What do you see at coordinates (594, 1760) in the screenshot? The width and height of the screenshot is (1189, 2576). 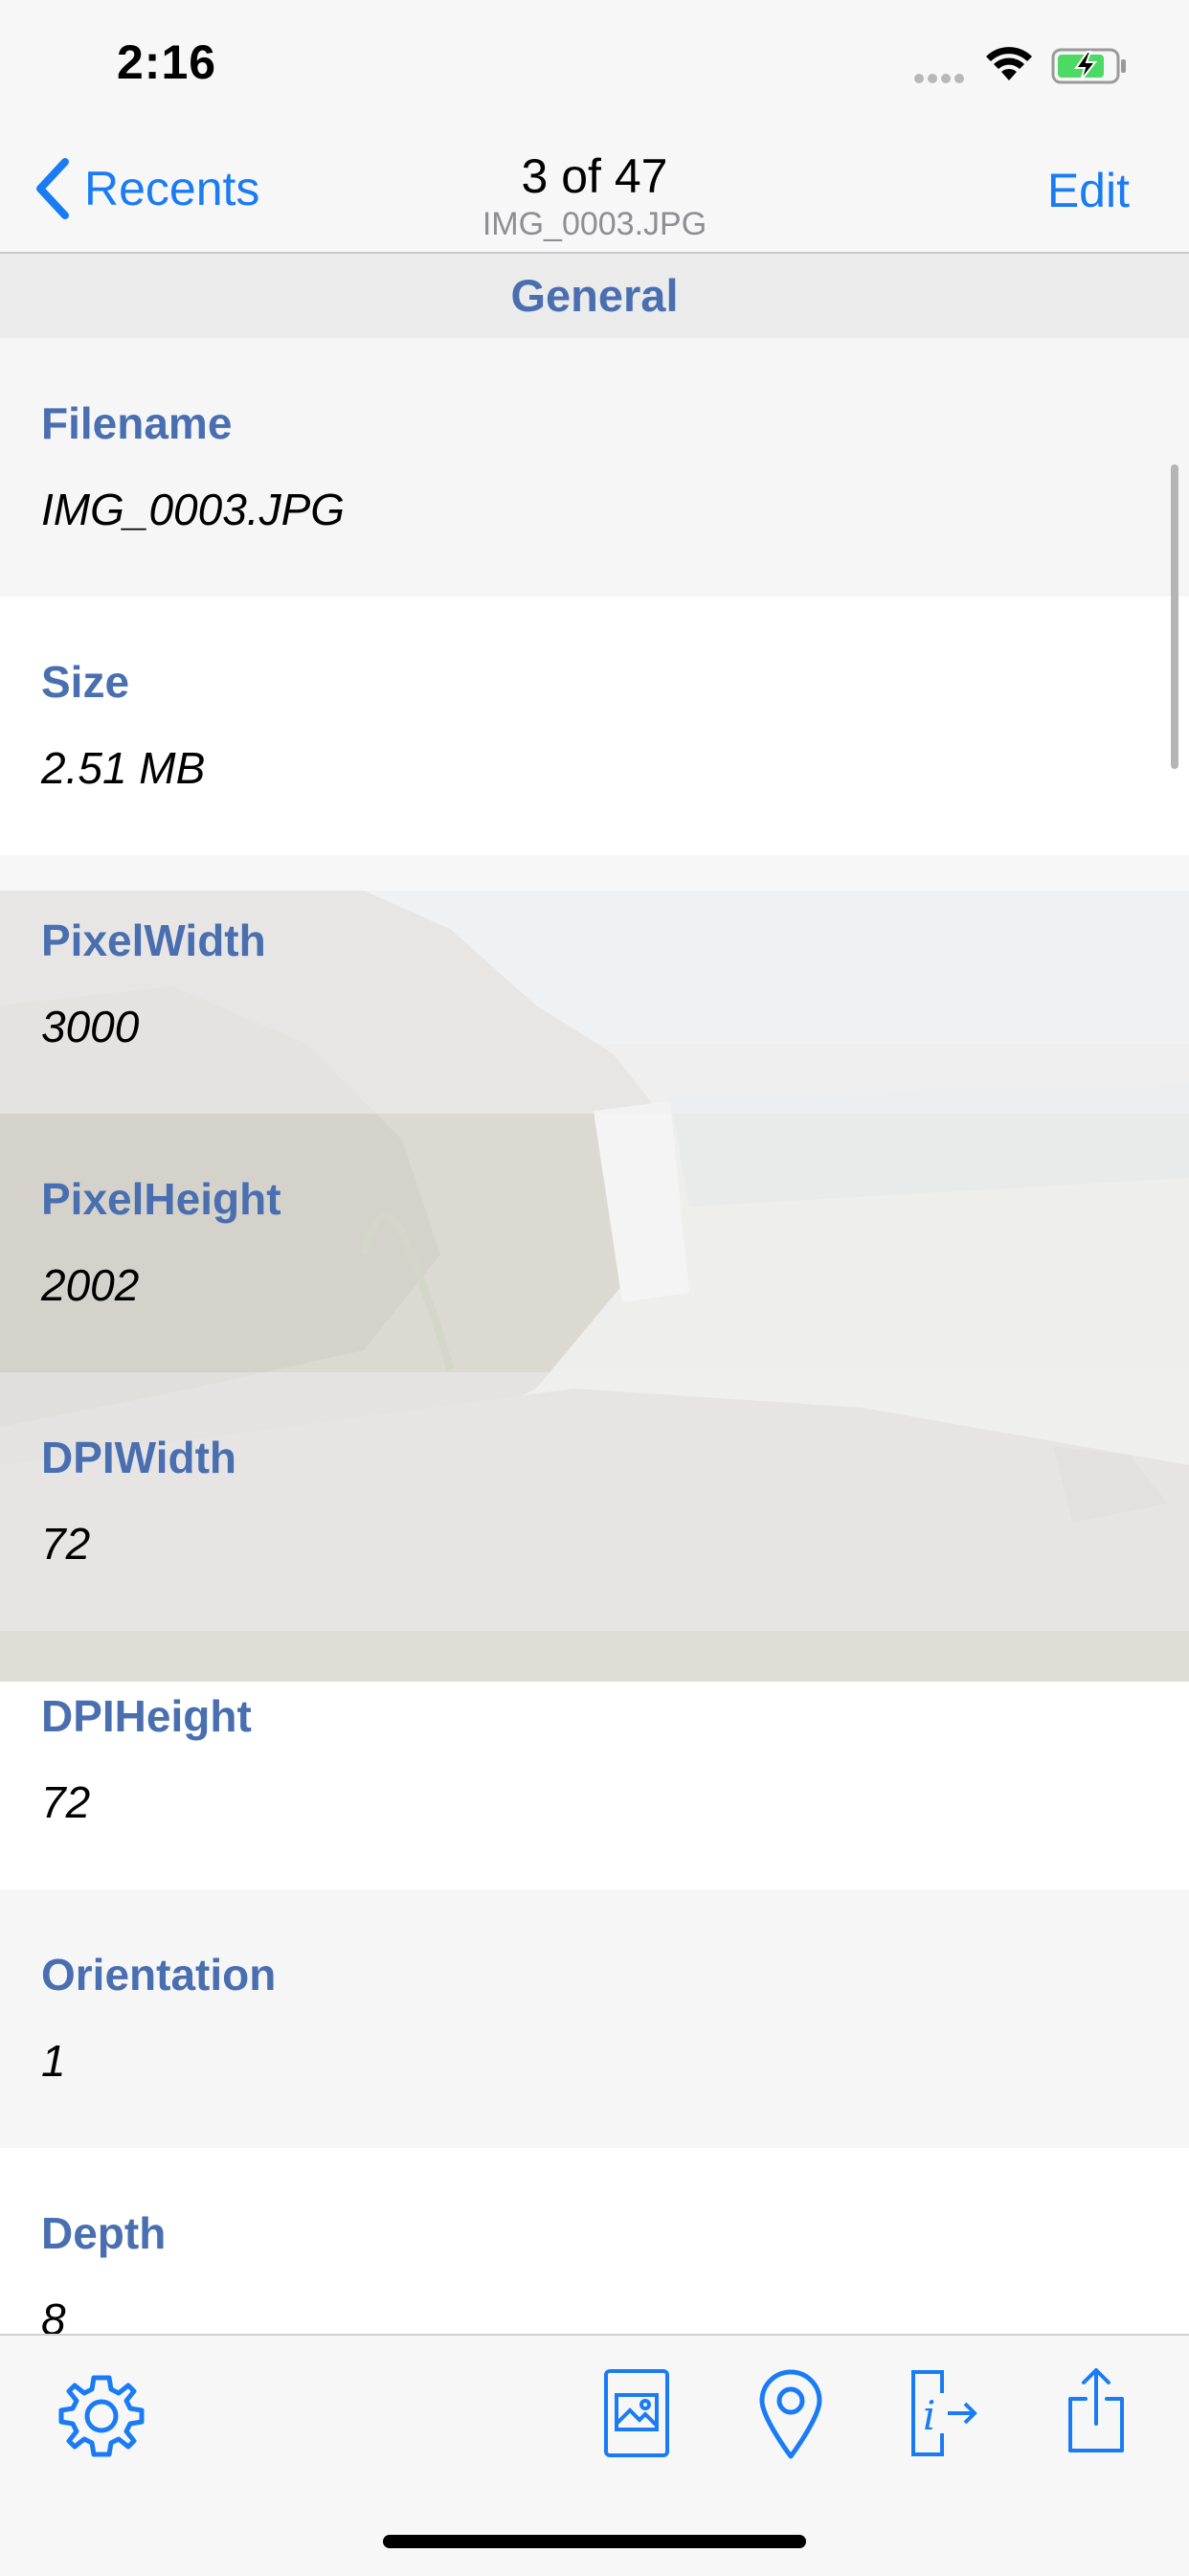 I see `list-item: DPIHeight 72` at bounding box center [594, 1760].